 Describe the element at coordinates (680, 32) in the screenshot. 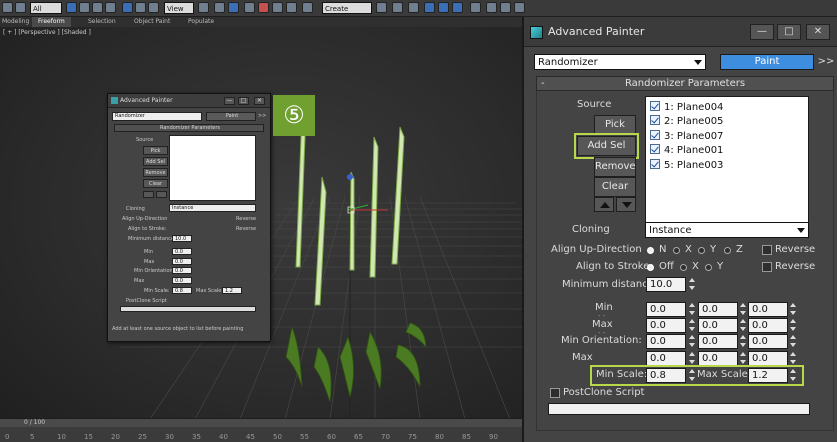

I see `panel-titlebar: Advanced Painter — □ ✕` at that location.